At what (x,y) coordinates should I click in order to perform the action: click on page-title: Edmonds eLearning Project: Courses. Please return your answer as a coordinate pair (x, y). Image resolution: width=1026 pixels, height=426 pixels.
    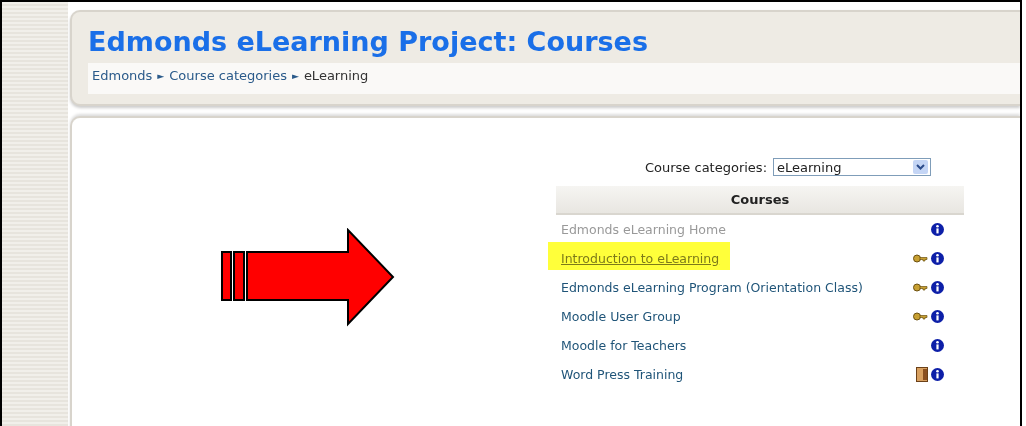
    Looking at the image, I should click on (368, 41).